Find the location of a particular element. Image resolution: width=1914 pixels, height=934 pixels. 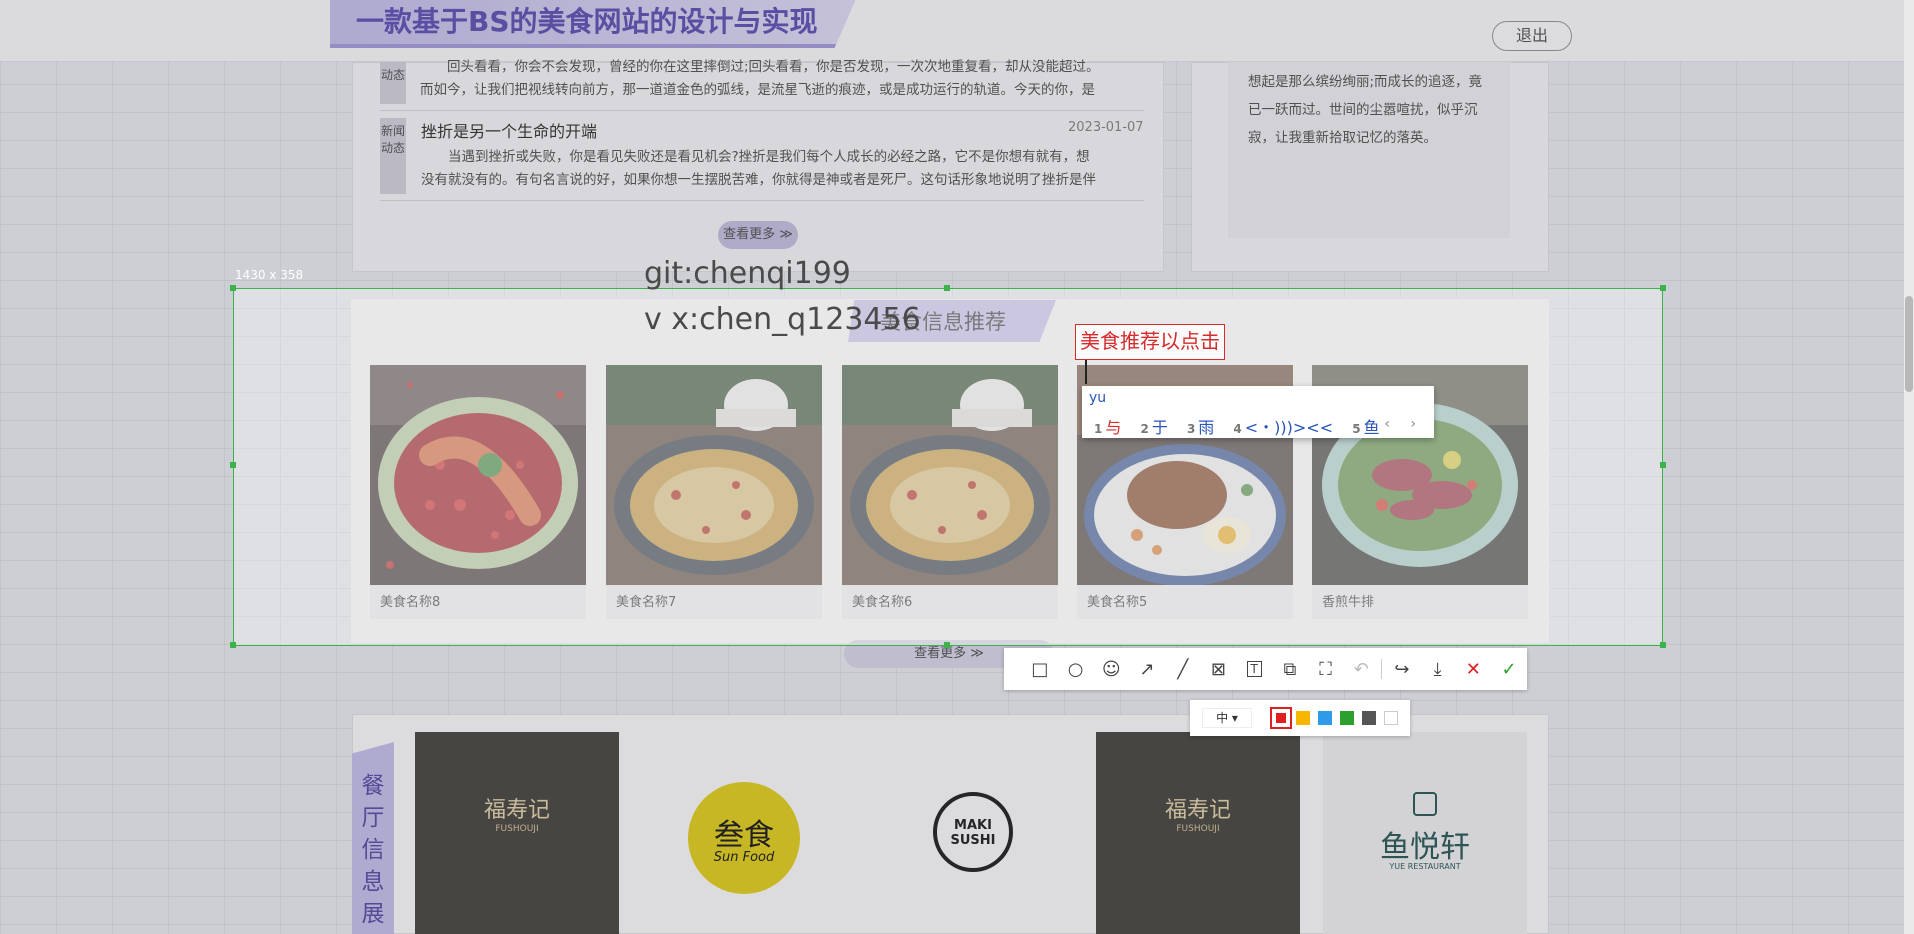

text-annotation: 美食推荐以点击 is located at coordinates (1150, 342).